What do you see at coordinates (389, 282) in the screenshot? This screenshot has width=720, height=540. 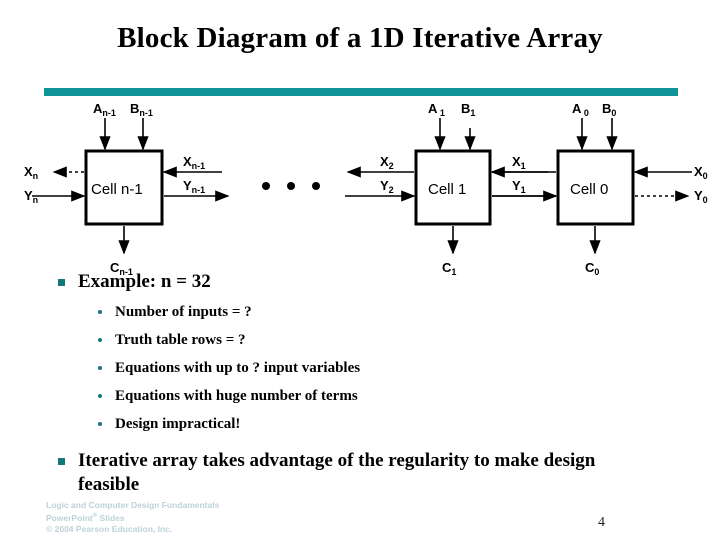 I see `bullet-example: Example: n = 32` at bounding box center [389, 282].